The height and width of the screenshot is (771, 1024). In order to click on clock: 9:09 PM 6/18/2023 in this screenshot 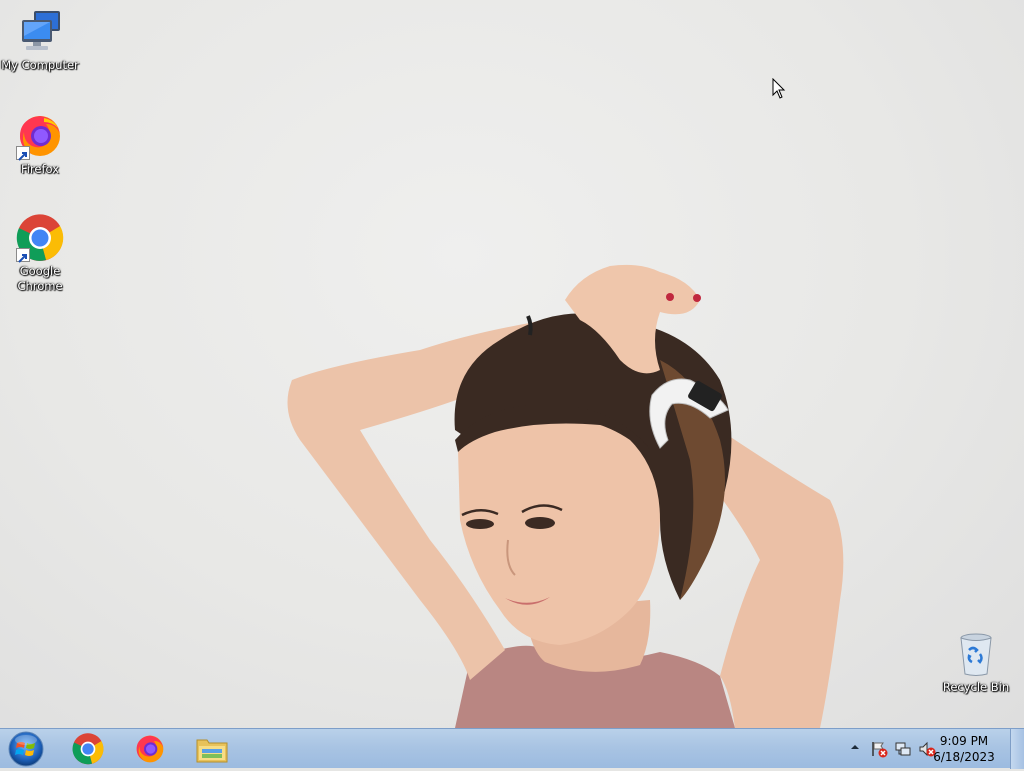, I will do `click(964, 749)`.